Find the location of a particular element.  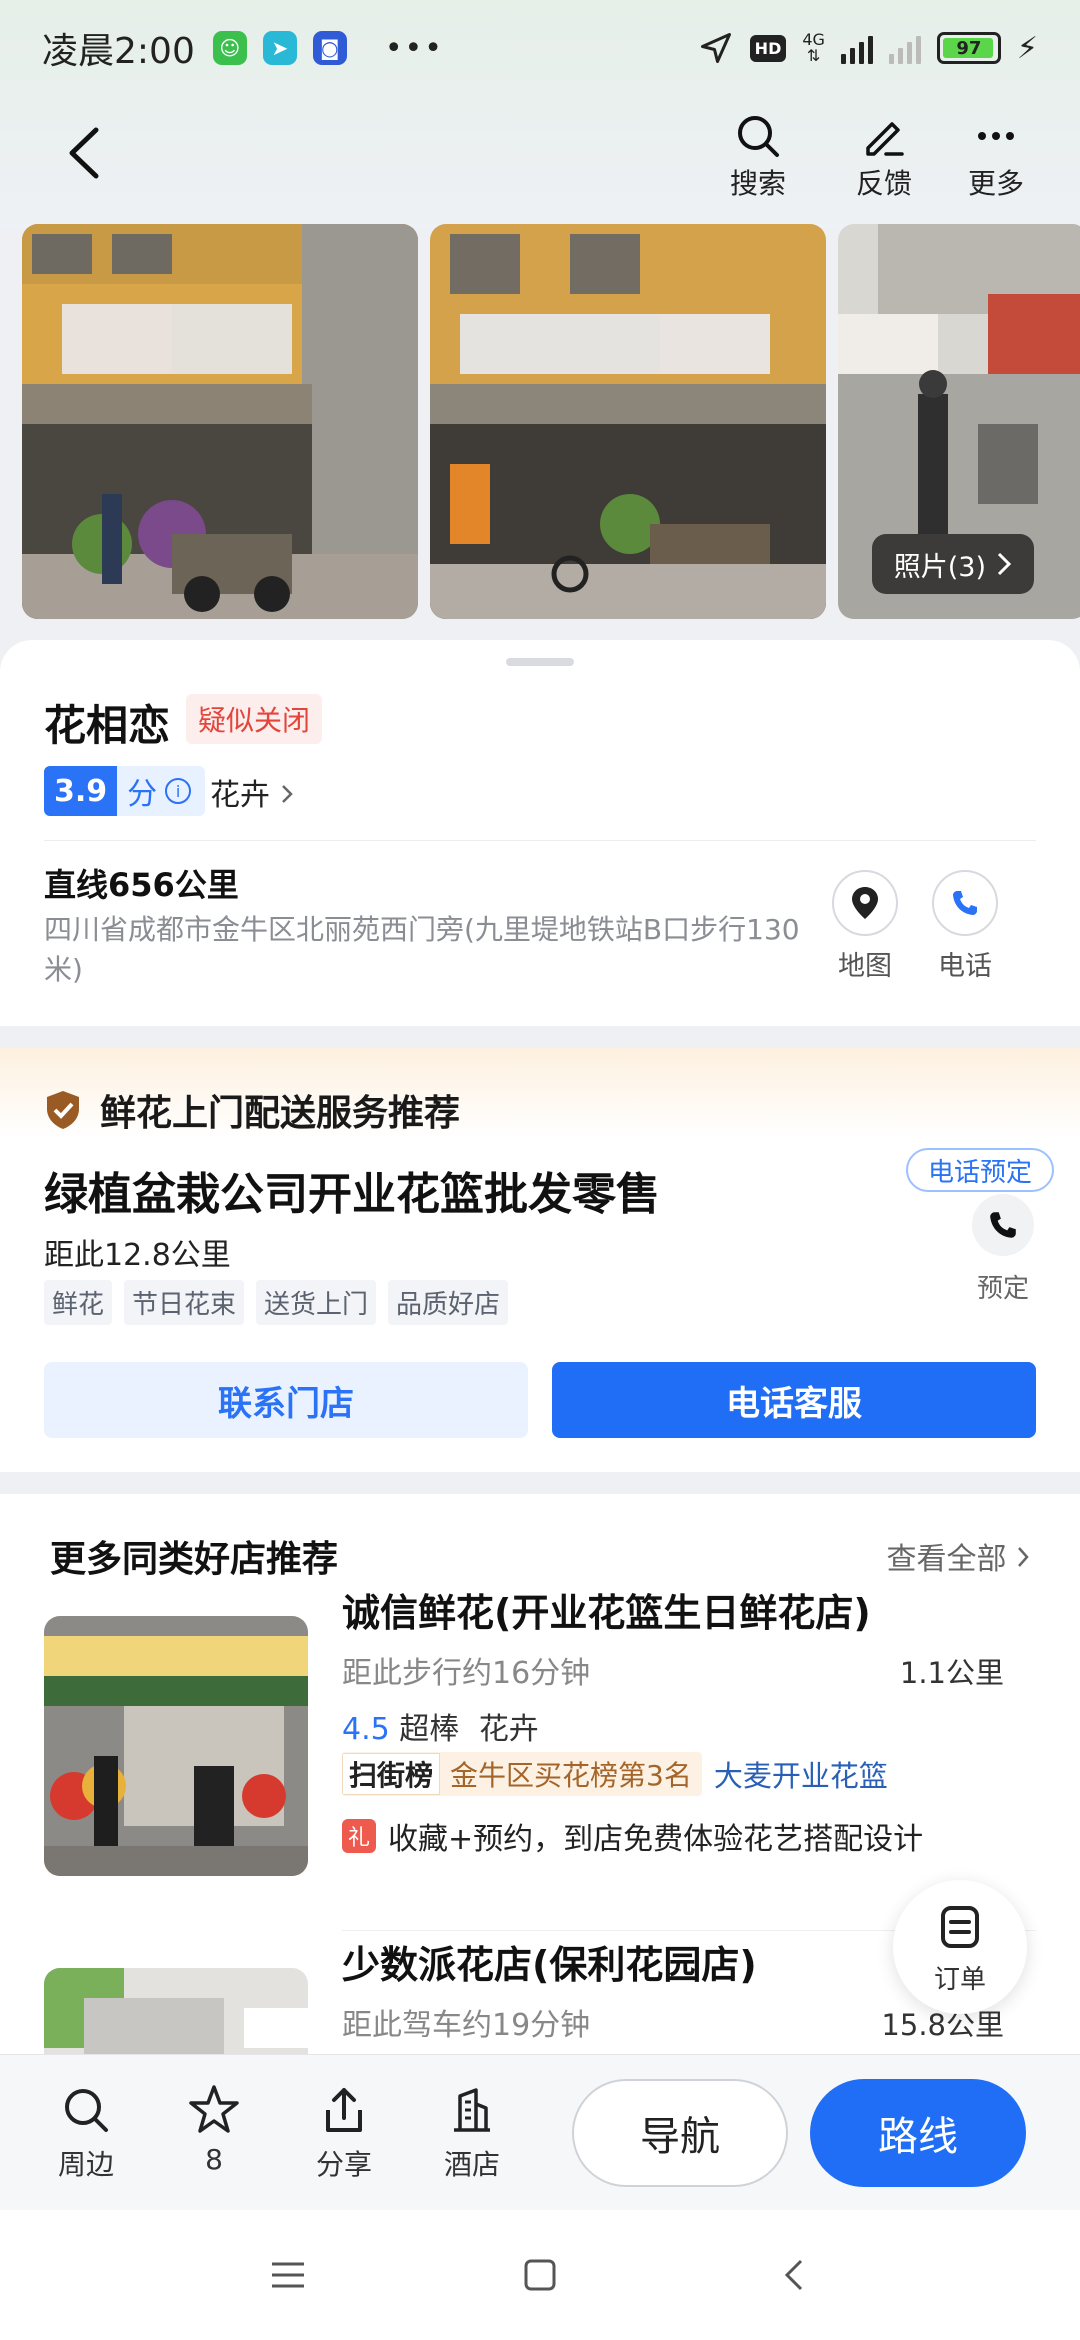

shop-travel-time: 距此步行约16分钟 is located at coordinates (466, 1673).